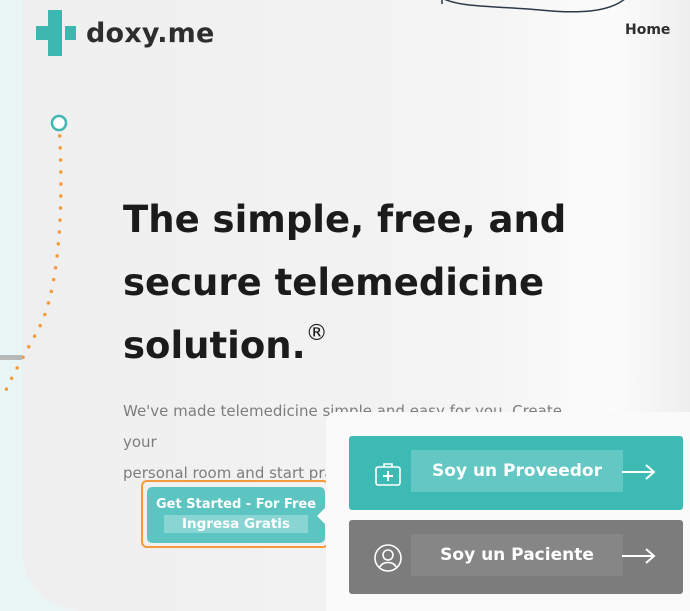 The height and width of the screenshot is (611, 690). What do you see at coordinates (647, 30) in the screenshot?
I see `nav-home-link: Home` at bounding box center [647, 30].